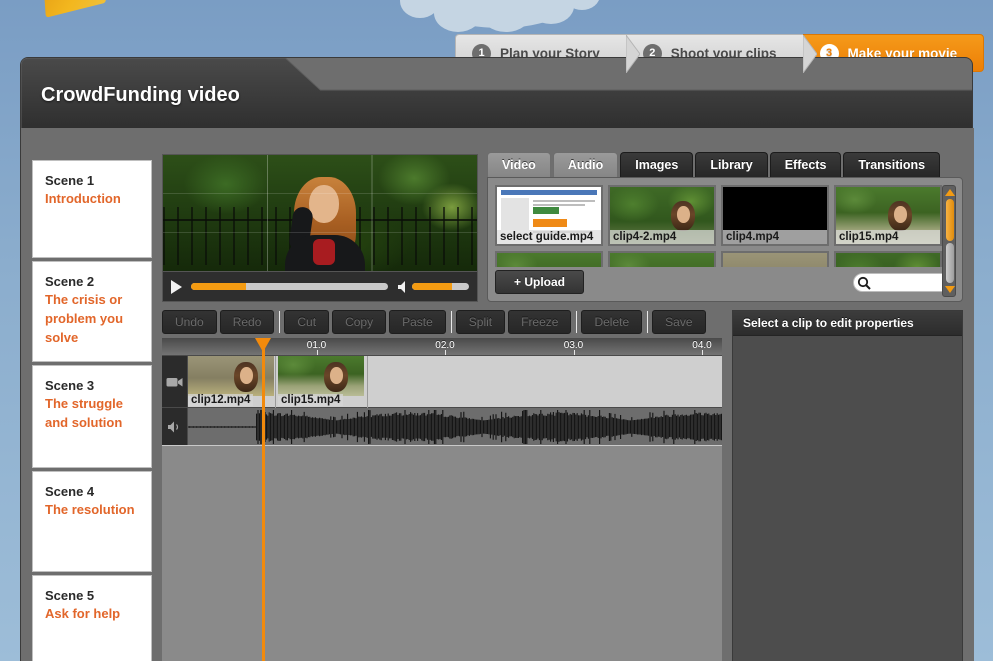 This screenshot has height=661, width=993. I want to click on timeline-clip: clip15.mp4, so click(323, 382).